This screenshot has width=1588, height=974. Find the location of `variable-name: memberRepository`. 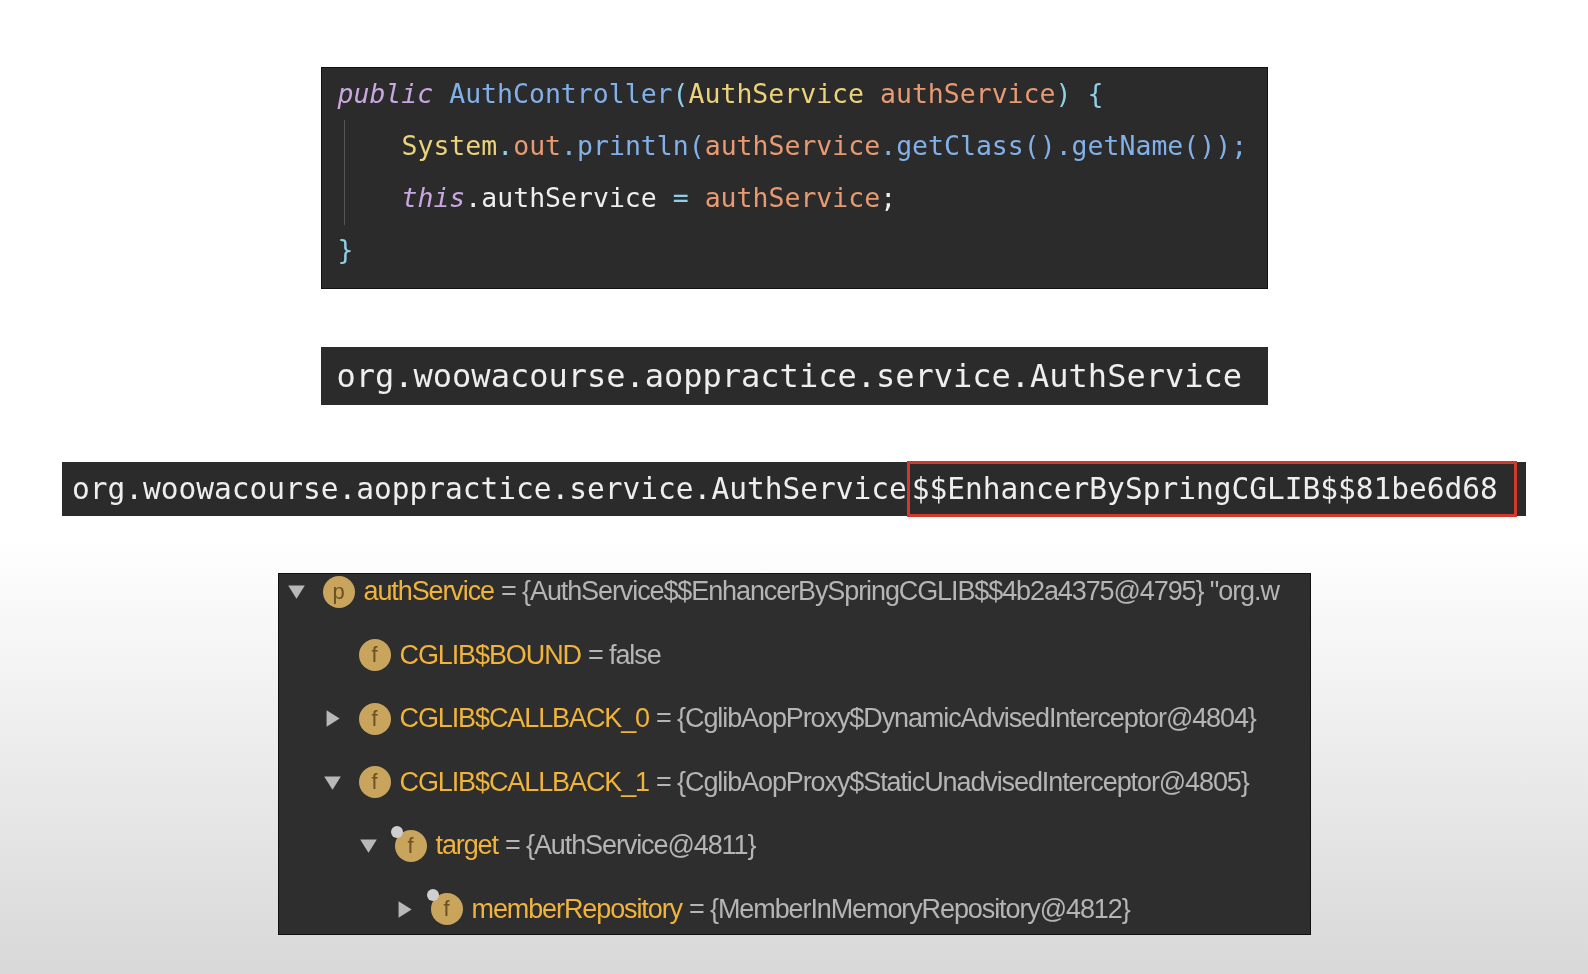

variable-name: memberRepository is located at coordinates (576, 909).